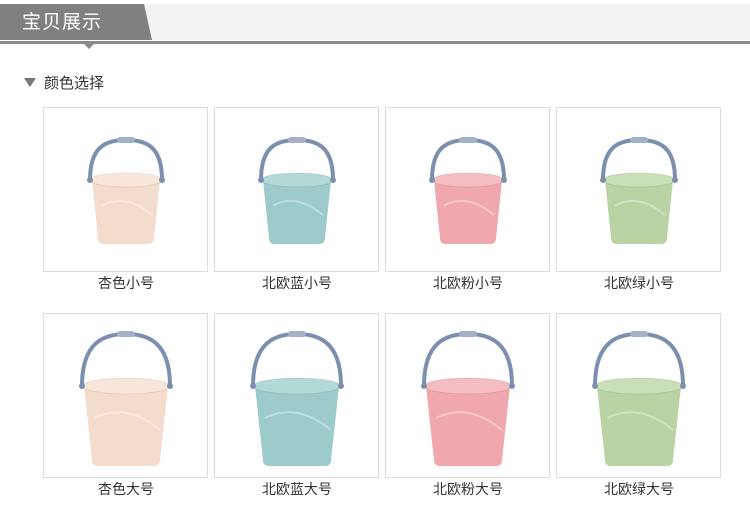  I want to click on section-title: 颜色选择, so click(74, 83).